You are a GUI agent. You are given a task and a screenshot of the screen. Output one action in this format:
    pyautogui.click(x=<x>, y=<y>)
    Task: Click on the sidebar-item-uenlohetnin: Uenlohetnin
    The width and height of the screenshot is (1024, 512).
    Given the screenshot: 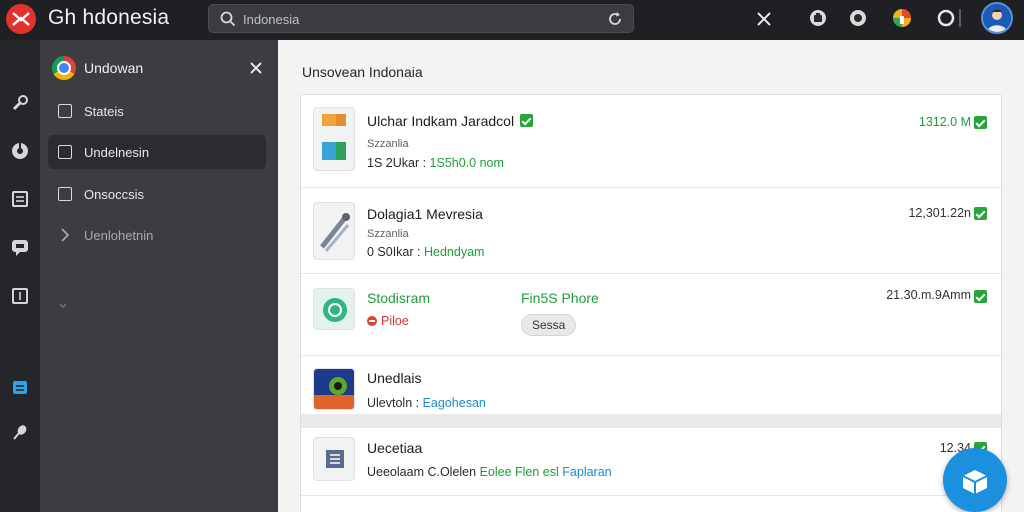 What is the action you would take?
    pyautogui.click(x=157, y=235)
    